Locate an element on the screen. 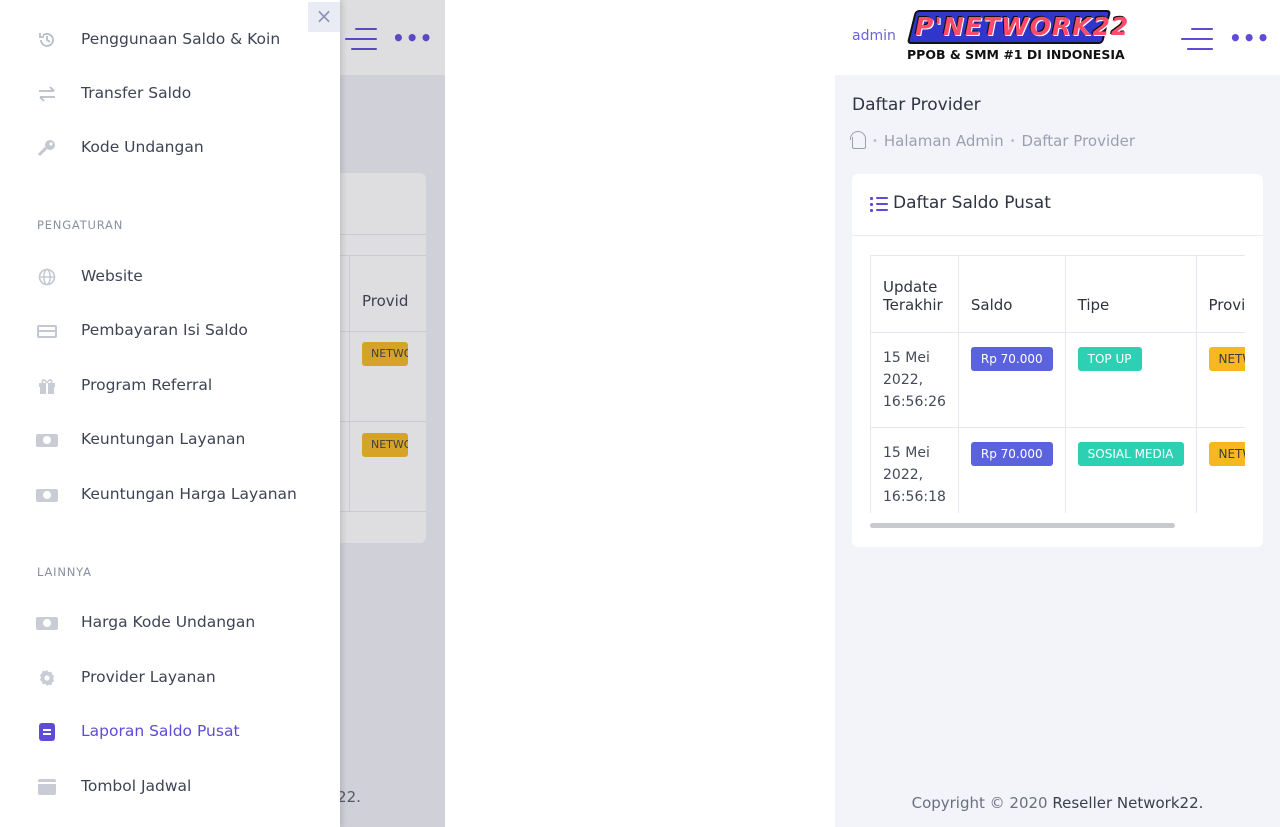  section-heading-lainnya: LAINNYA is located at coordinates (64, 572).